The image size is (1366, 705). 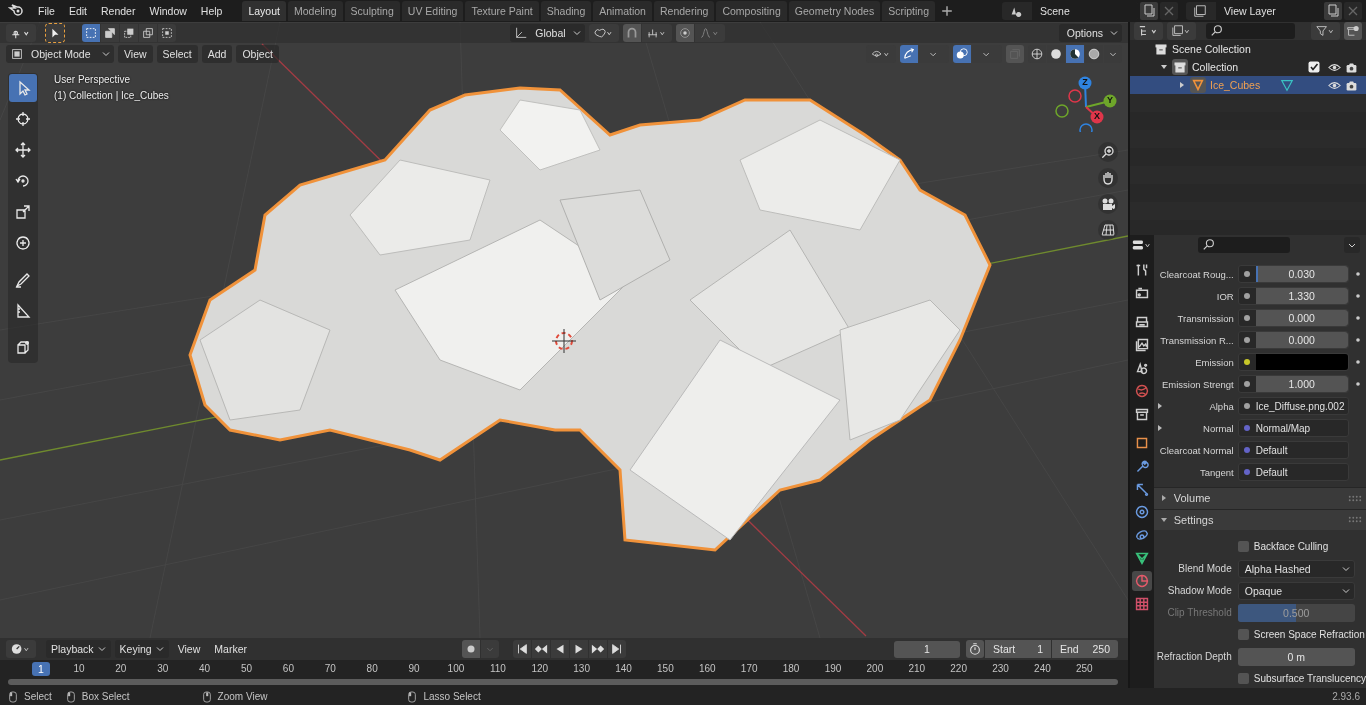 What do you see at coordinates (1296, 569) in the screenshot?
I see `dropdown: Alpha Hashed` at bounding box center [1296, 569].